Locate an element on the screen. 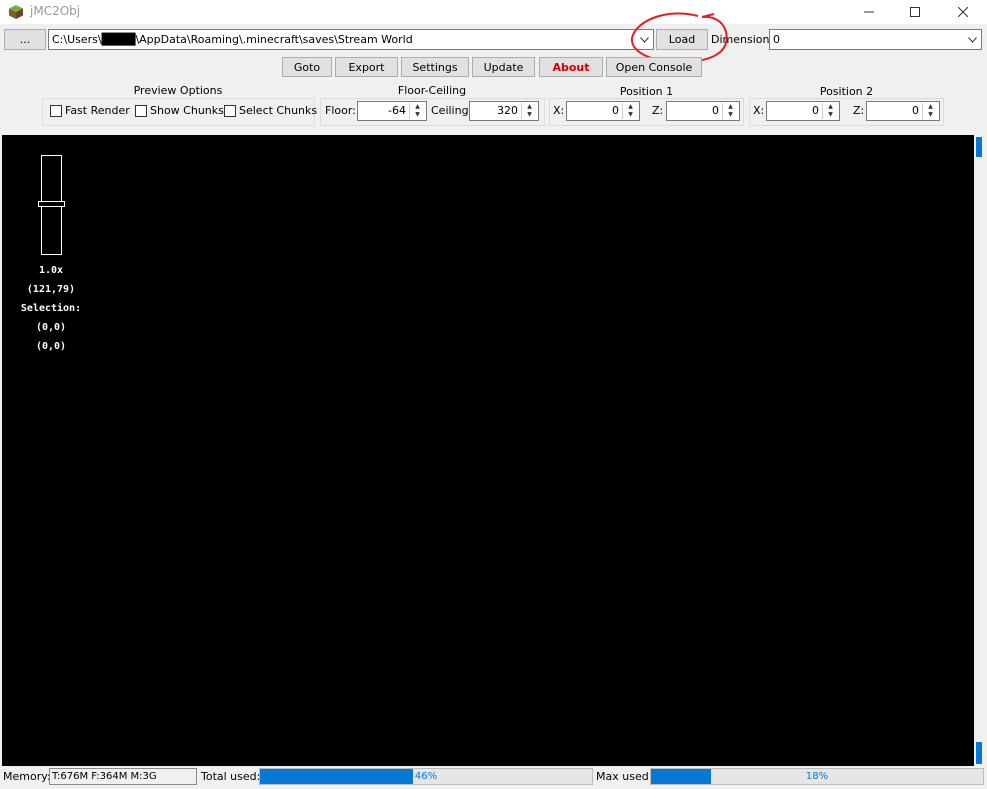  position1-z-spinner: 0 ▲ ▼ is located at coordinates (703, 111).